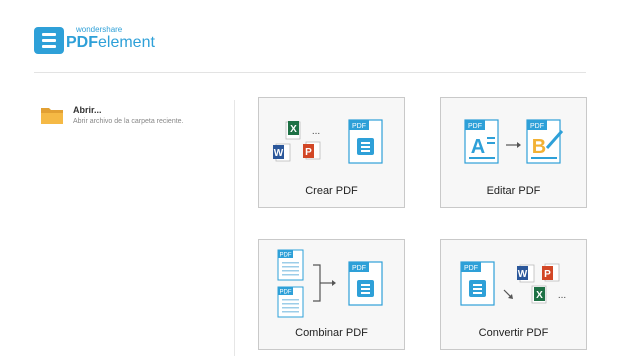  What do you see at coordinates (128, 121) in the screenshot?
I see `open-subtitle: Abrir archivo de la carpeta reciente.` at bounding box center [128, 121].